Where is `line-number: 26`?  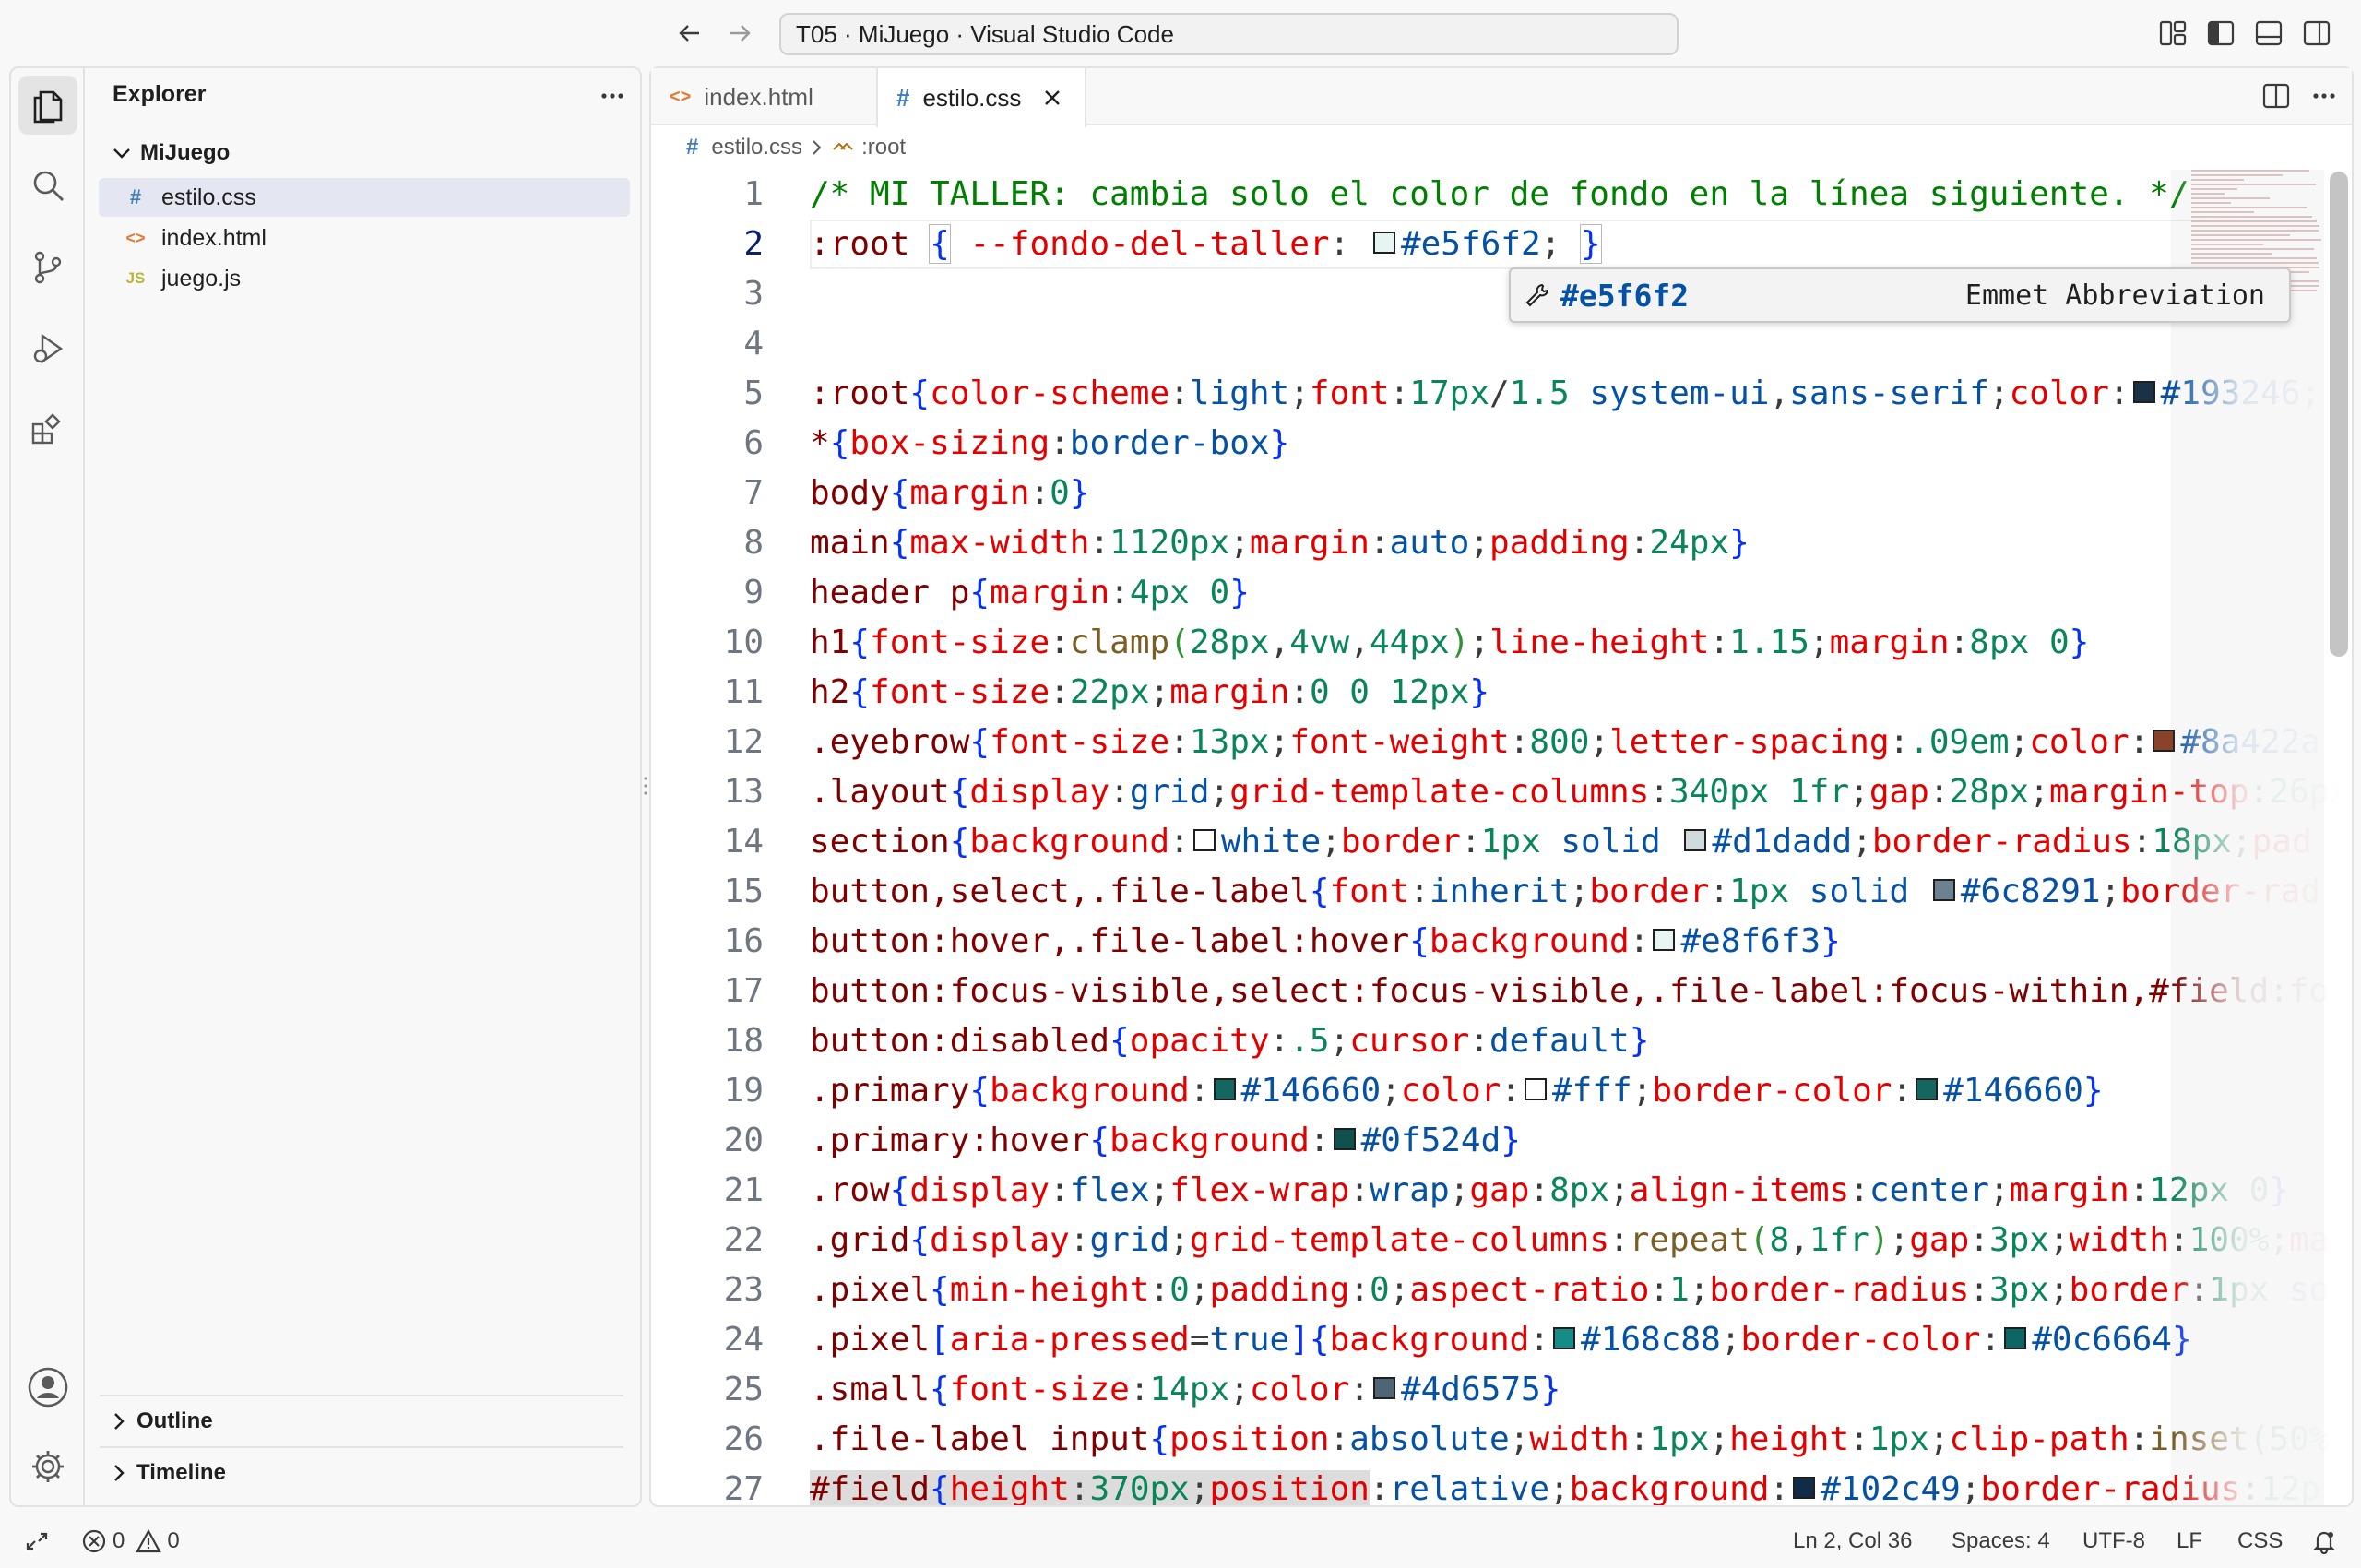 line-number: 26 is located at coordinates (743, 1439).